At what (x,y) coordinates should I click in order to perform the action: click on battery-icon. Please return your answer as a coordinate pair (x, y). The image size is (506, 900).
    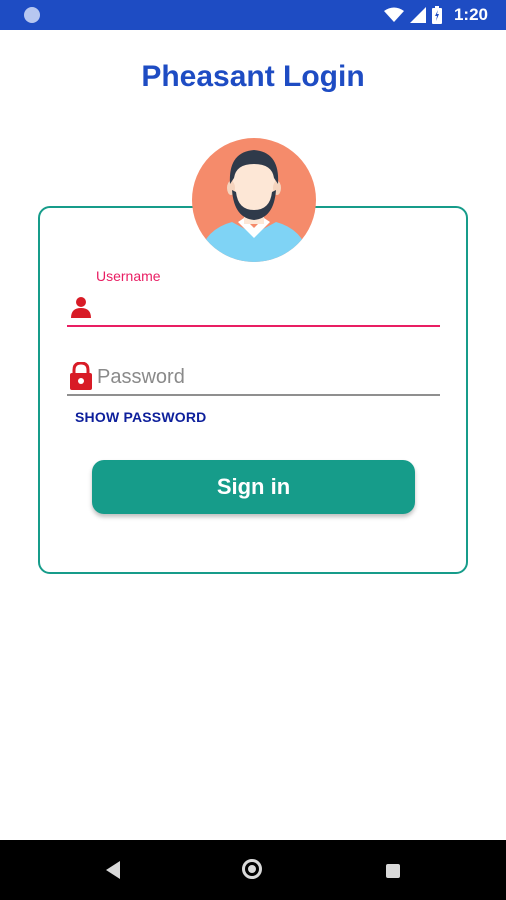
    Looking at the image, I should click on (436, 15).